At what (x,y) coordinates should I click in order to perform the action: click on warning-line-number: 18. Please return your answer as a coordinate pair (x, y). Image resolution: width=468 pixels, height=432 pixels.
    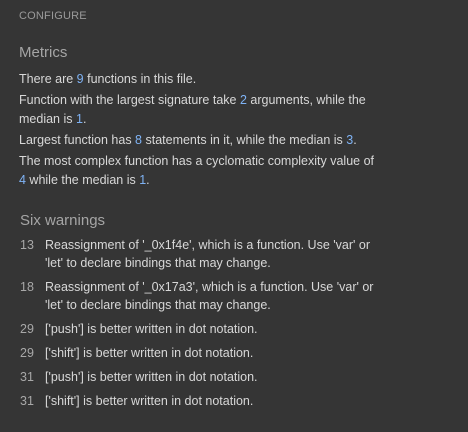
    Looking at the image, I should click on (27, 287).